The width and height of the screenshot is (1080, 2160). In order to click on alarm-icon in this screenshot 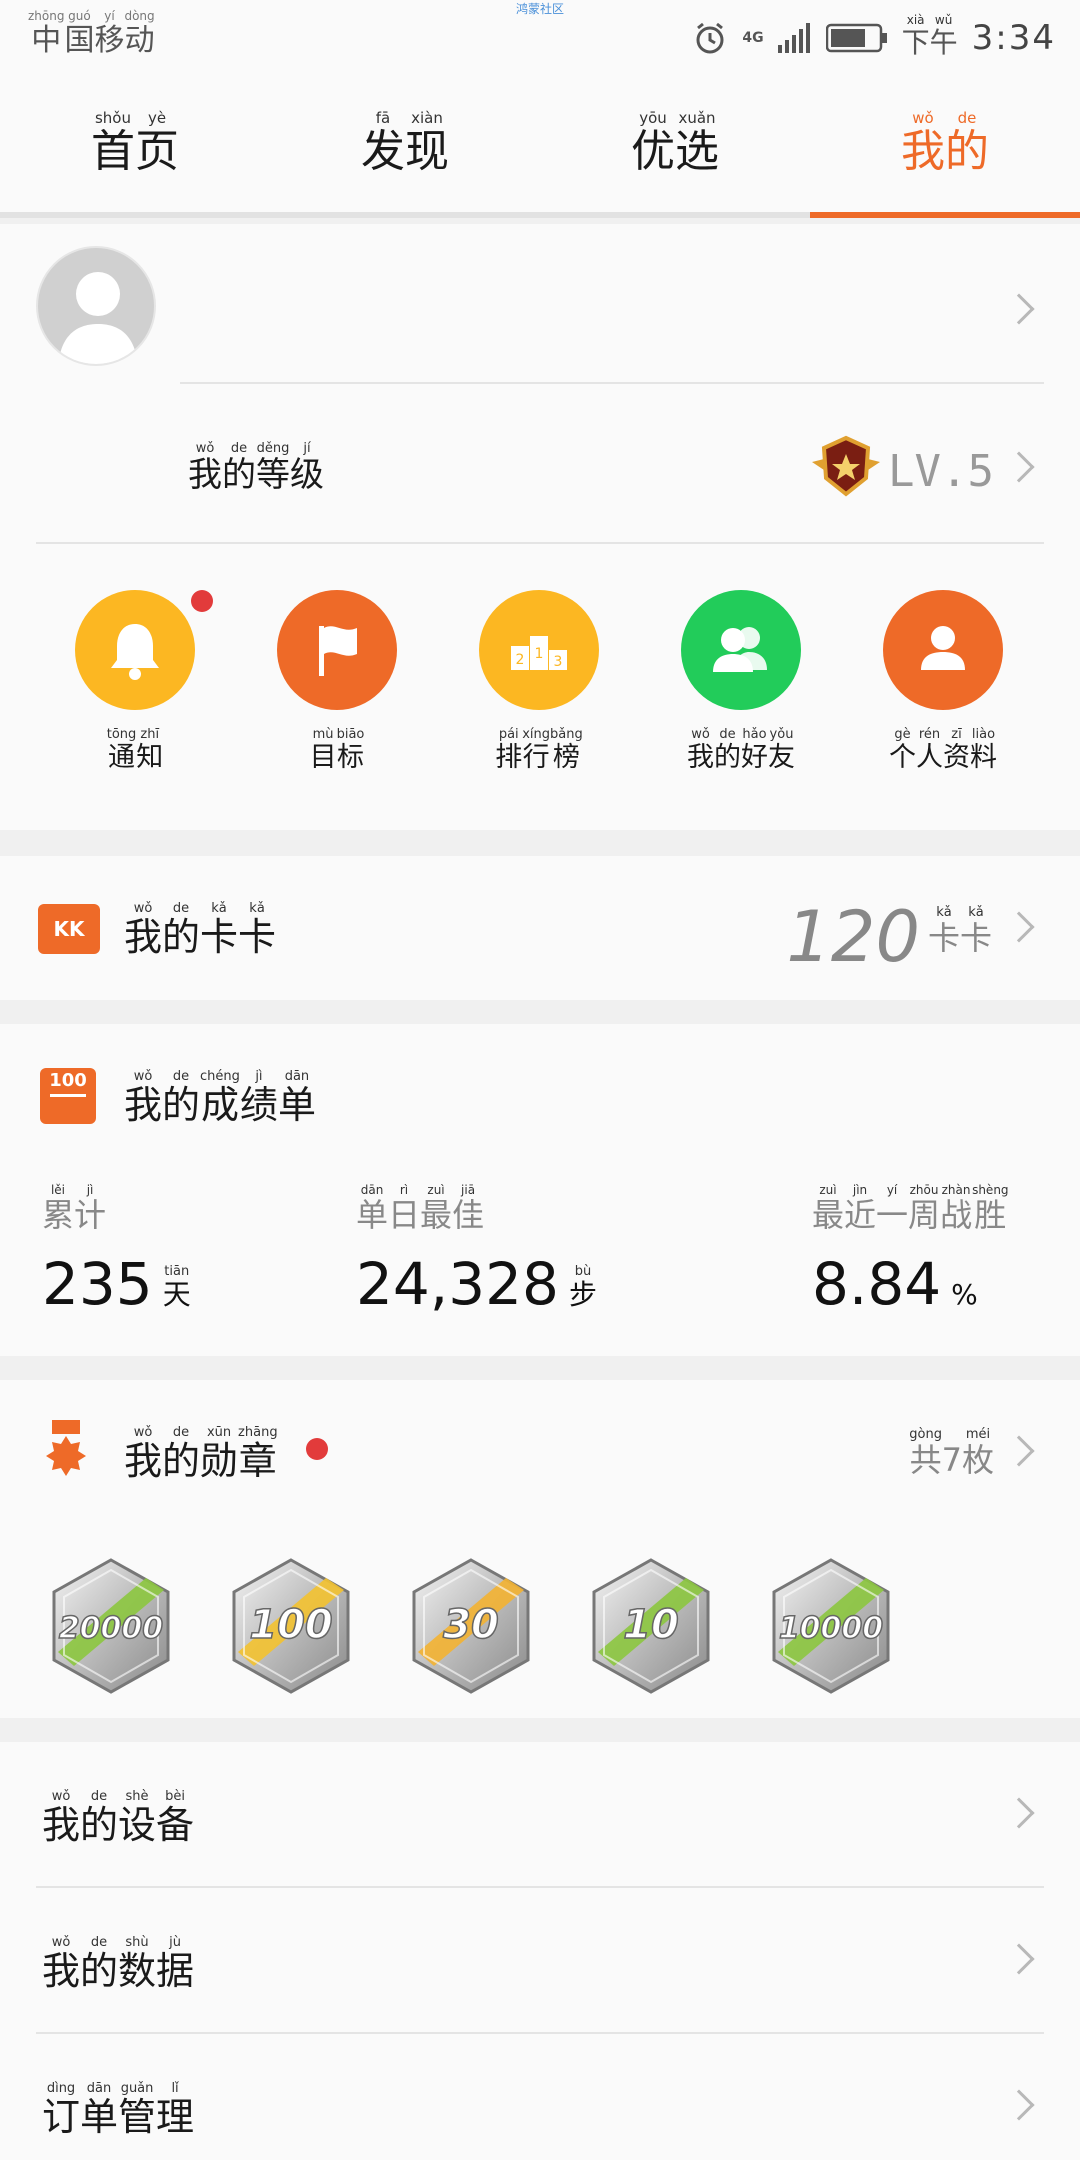, I will do `click(710, 37)`.